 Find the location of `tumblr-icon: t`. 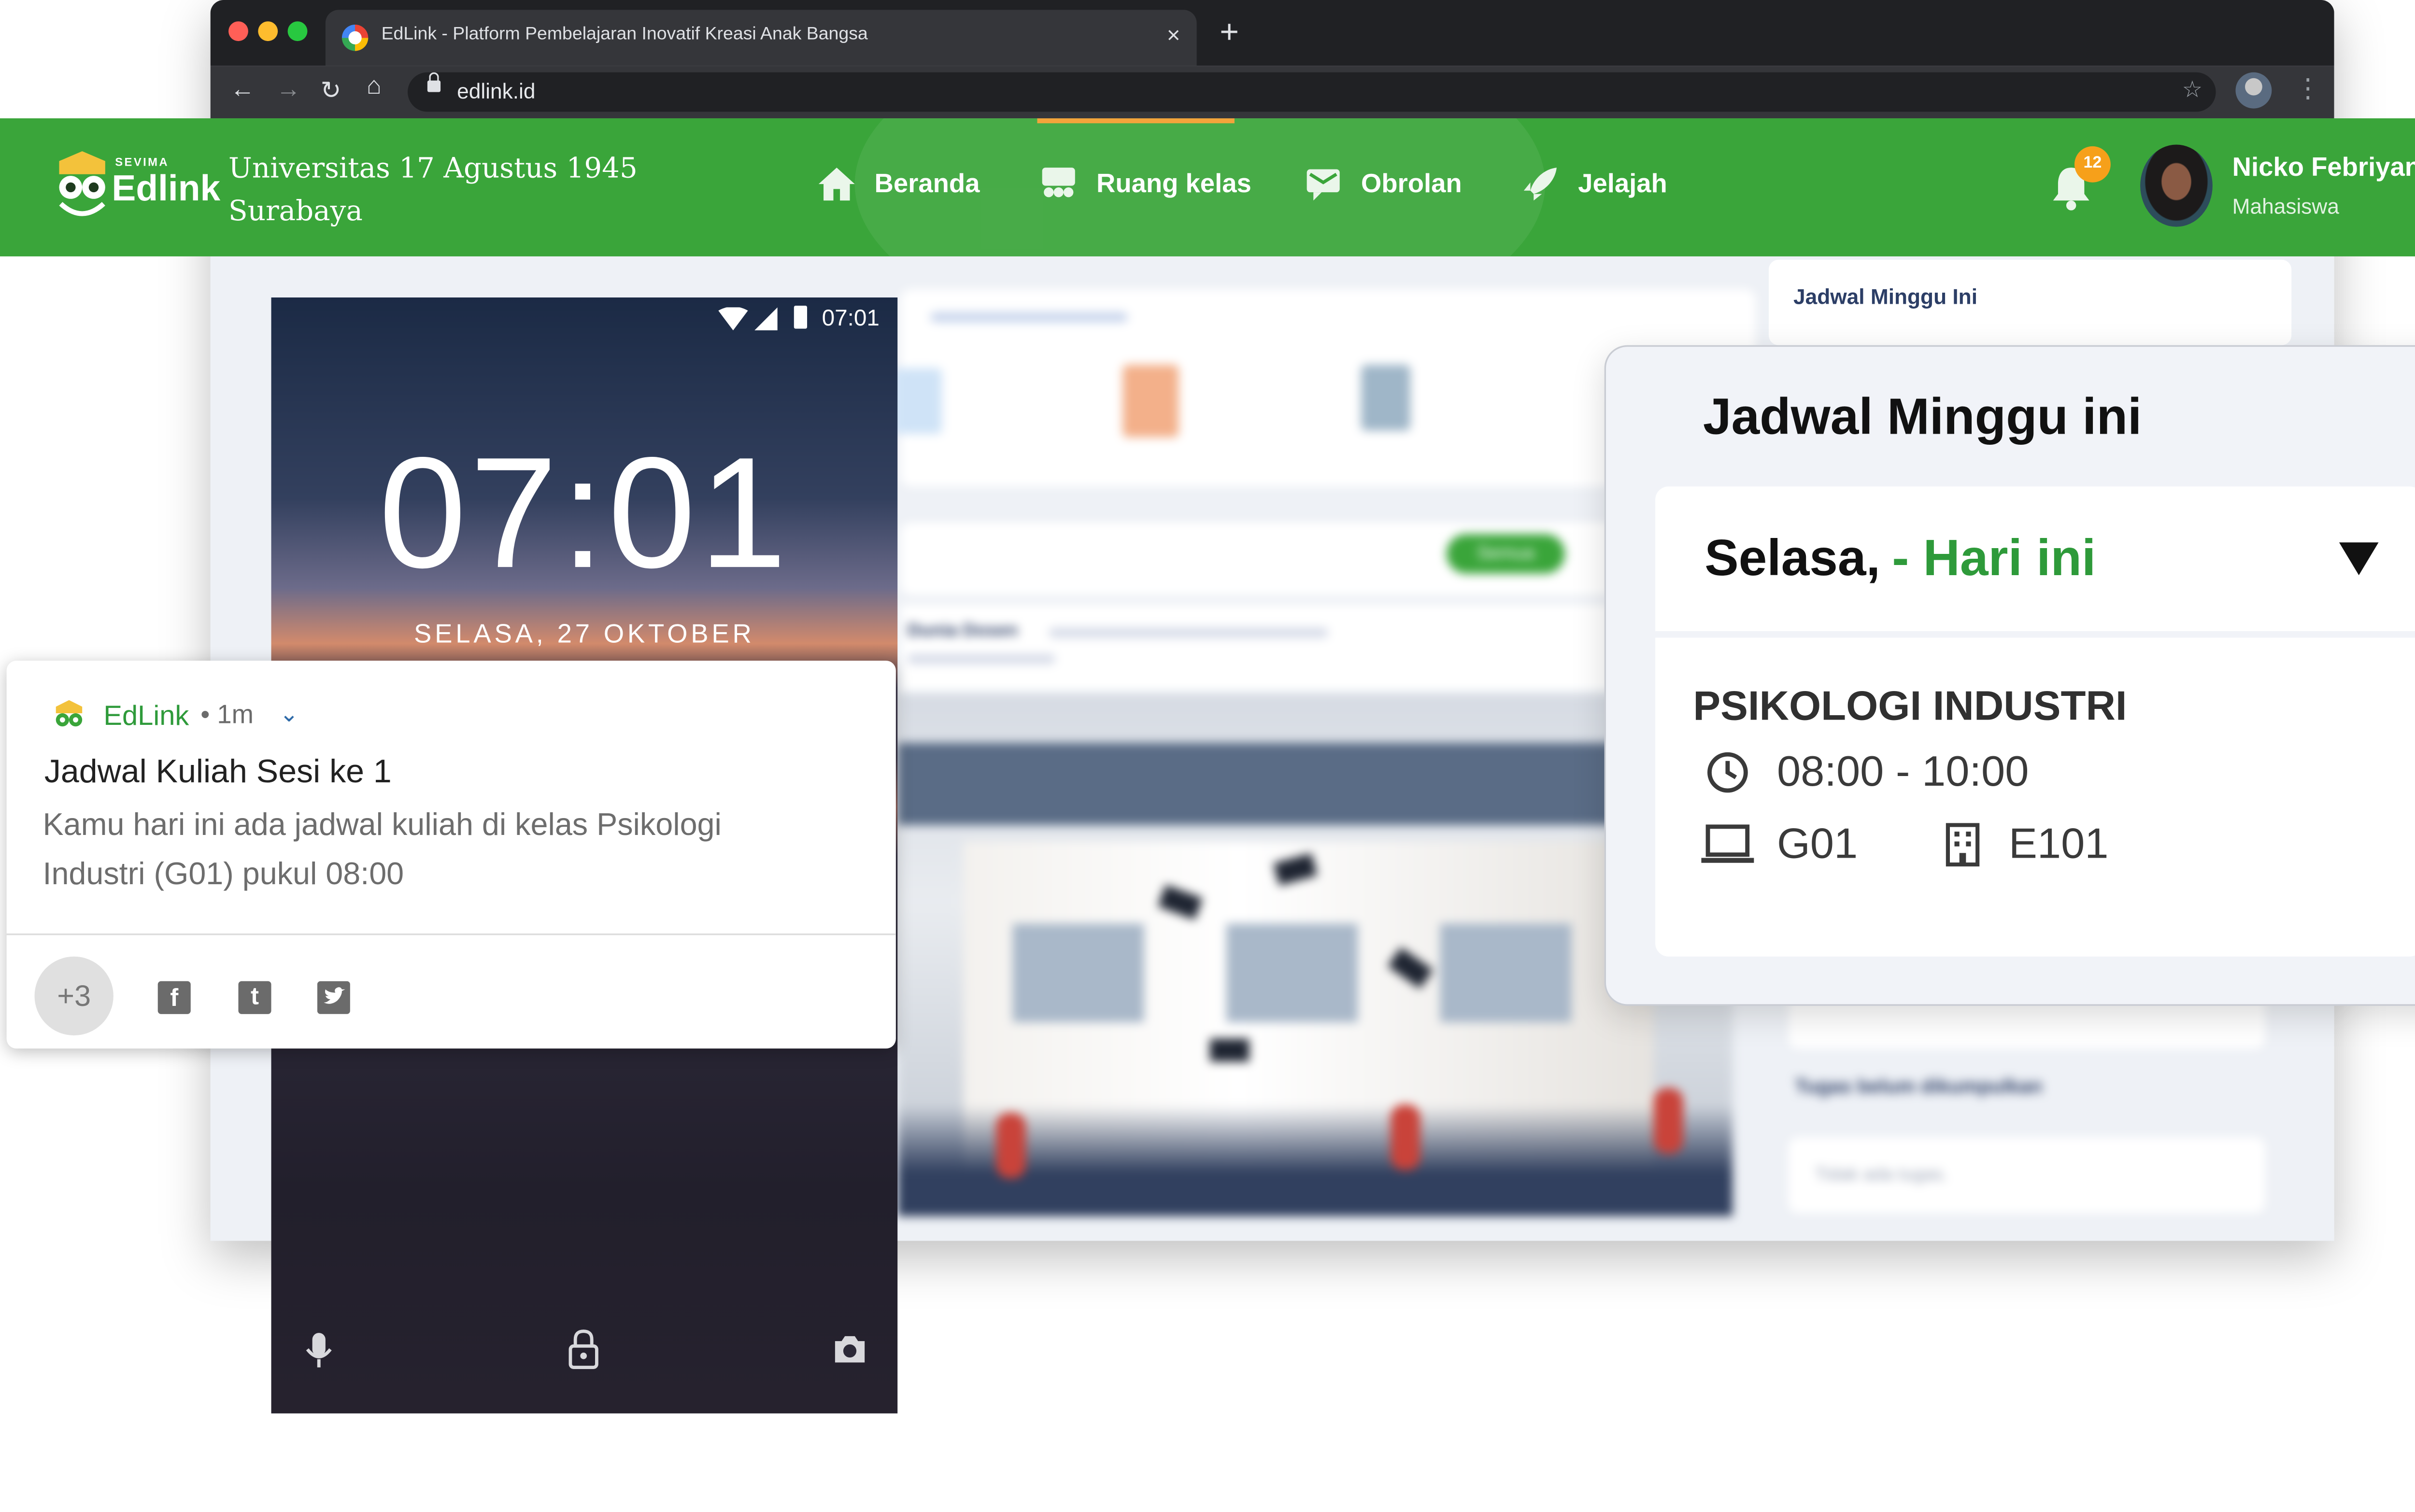

tumblr-icon: t is located at coordinates (254, 997).